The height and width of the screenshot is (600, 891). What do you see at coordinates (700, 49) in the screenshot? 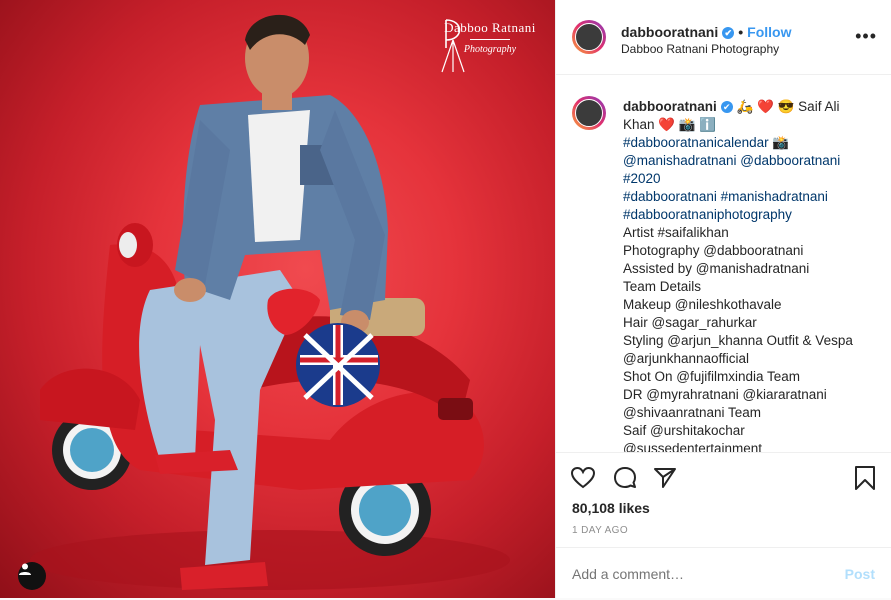
I see `author-subtitle: Dabboo Ratnani Photography` at bounding box center [700, 49].